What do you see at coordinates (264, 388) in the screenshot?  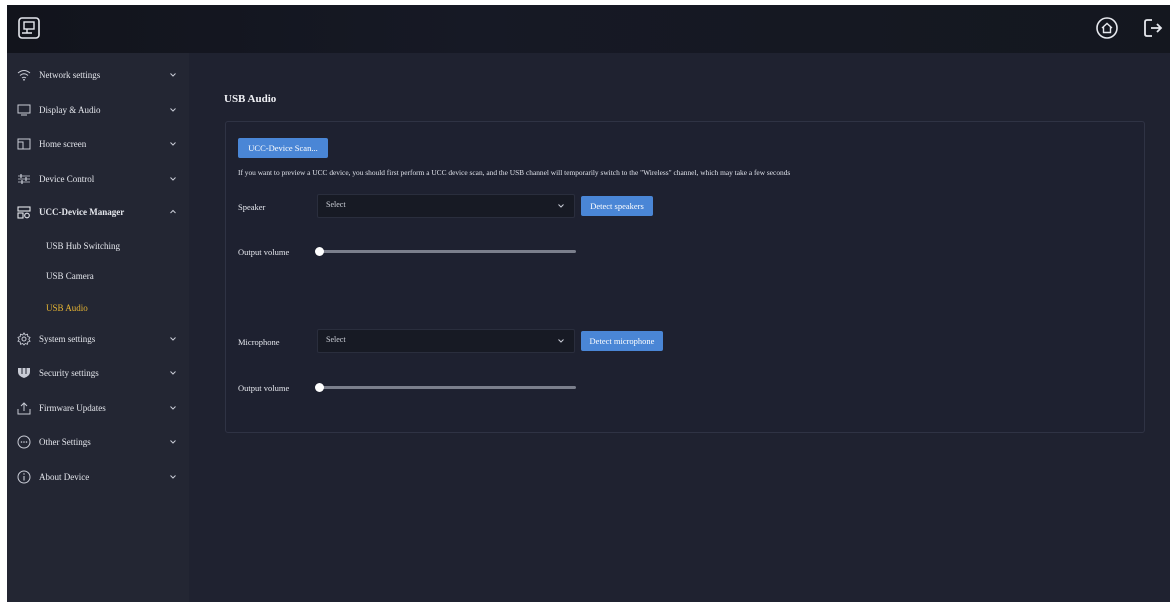 I see `microphone-volume-label: Output volume` at bounding box center [264, 388].